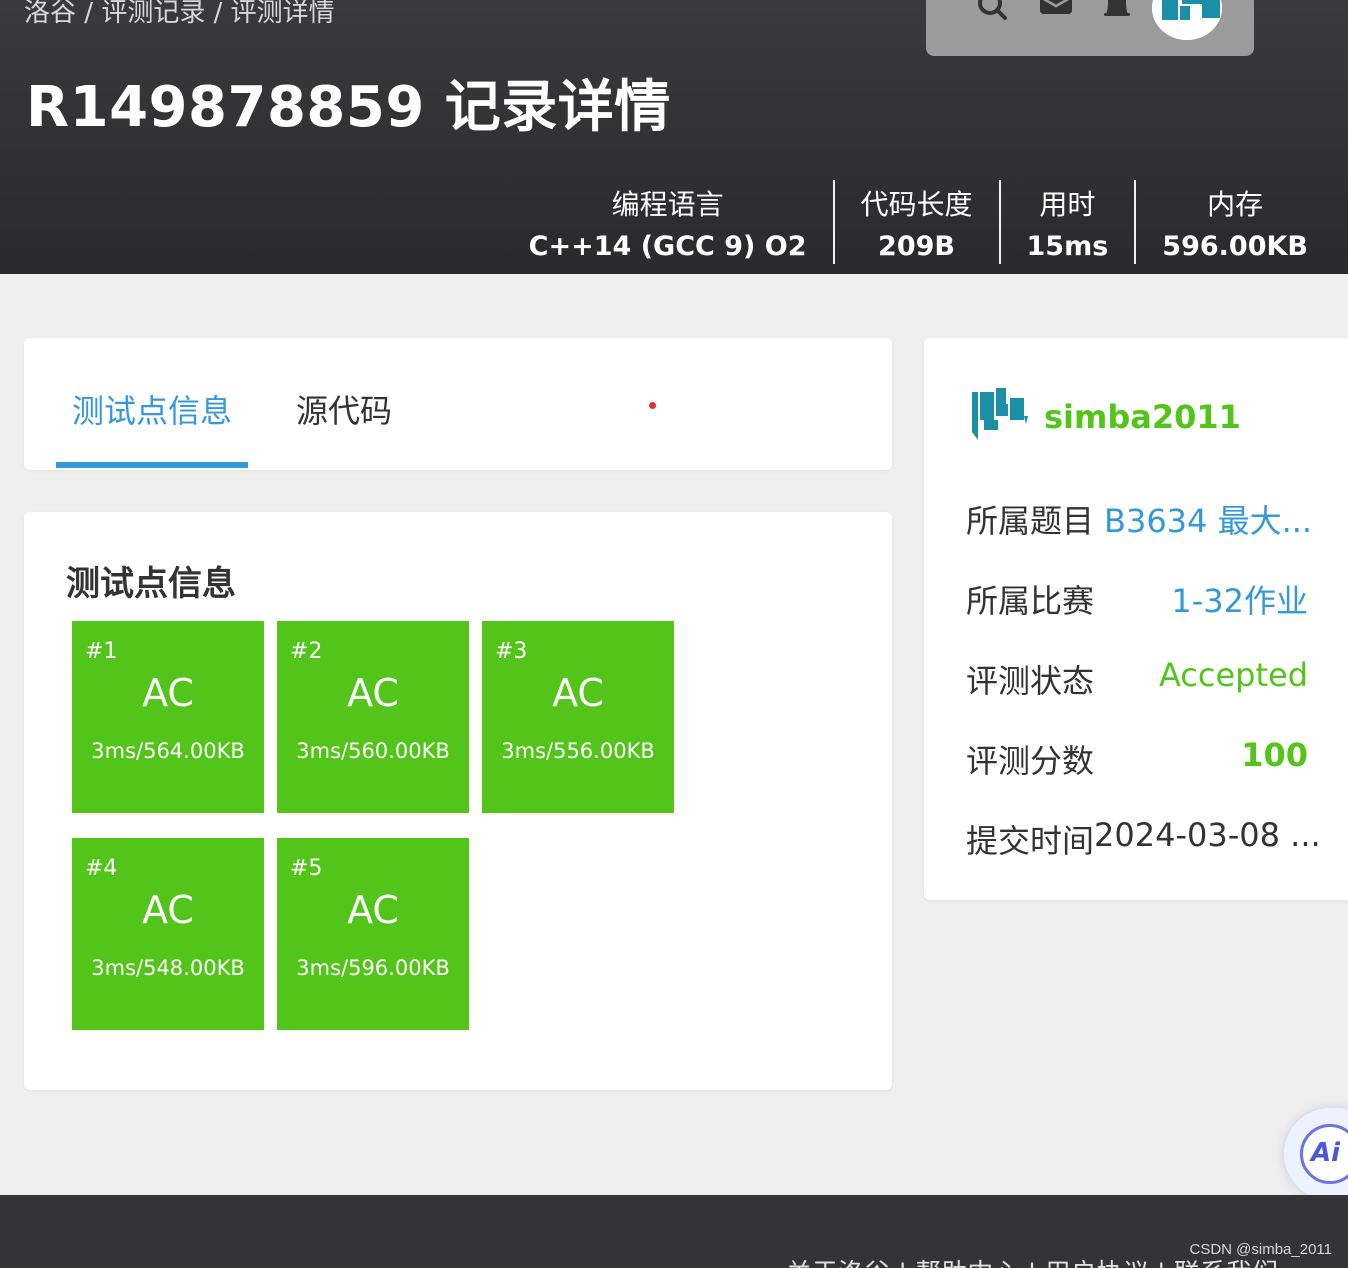 Image resolution: width=1348 pixels, height=1268 pixels. I want to click on info-row-status: 评测状态 Accepted, so click(1137, 678).